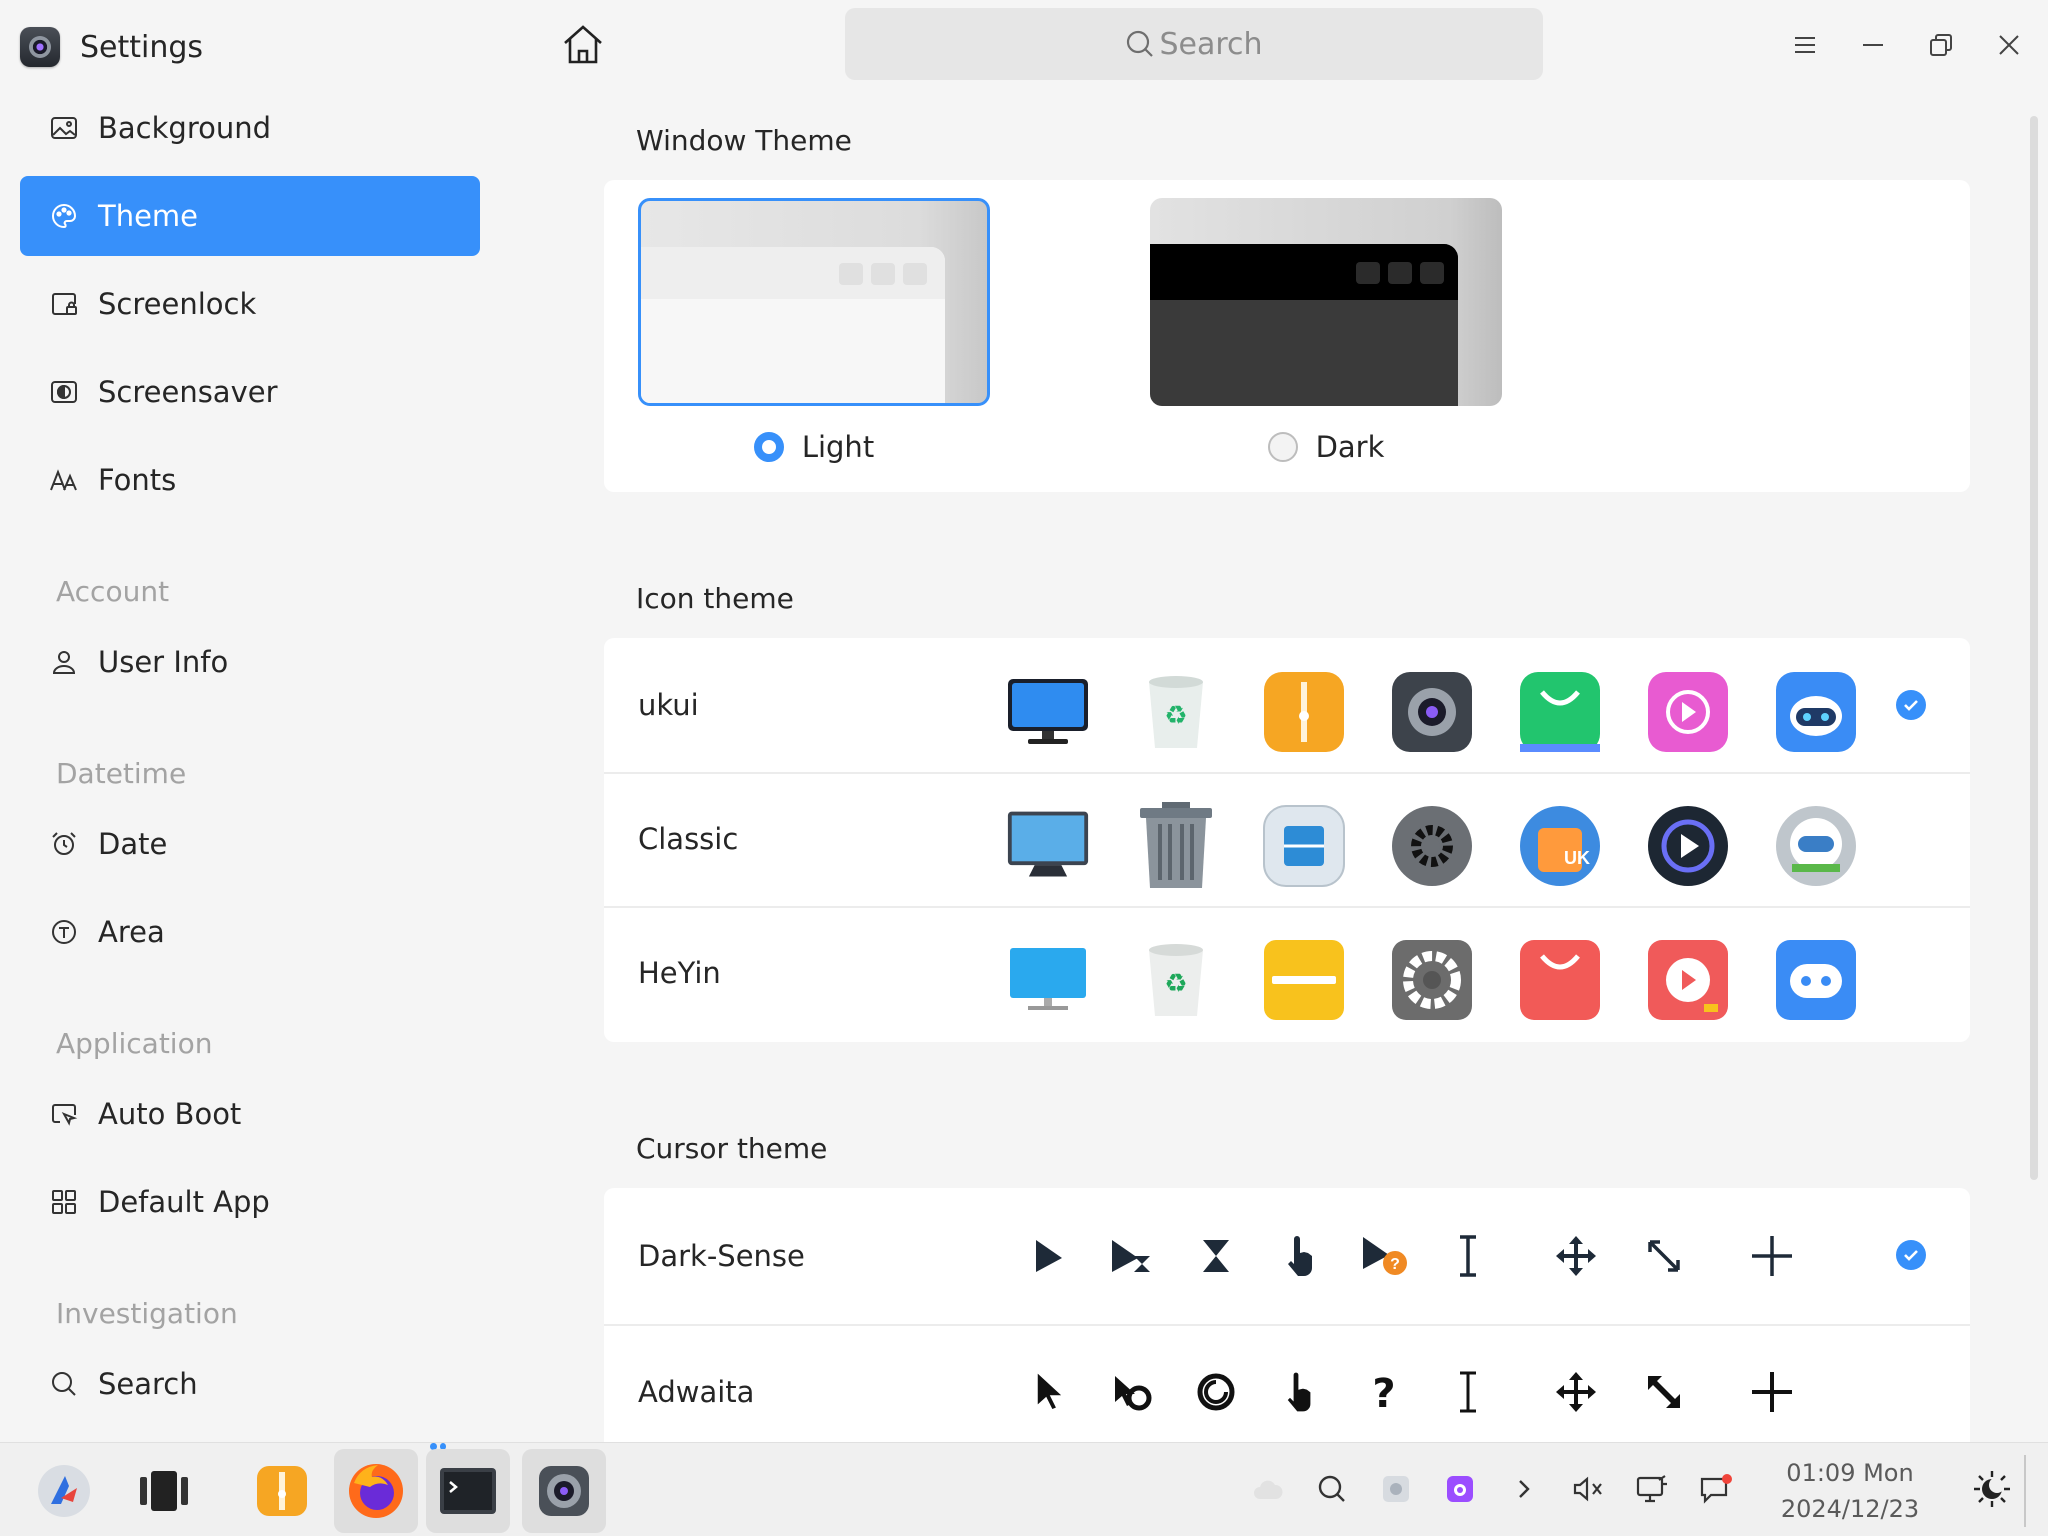 The image size is (2048, 1536). Describe the element at coordinates (250, 480) in the screenshot. I see `sidebar-item-fonts: Fonts` at that location.